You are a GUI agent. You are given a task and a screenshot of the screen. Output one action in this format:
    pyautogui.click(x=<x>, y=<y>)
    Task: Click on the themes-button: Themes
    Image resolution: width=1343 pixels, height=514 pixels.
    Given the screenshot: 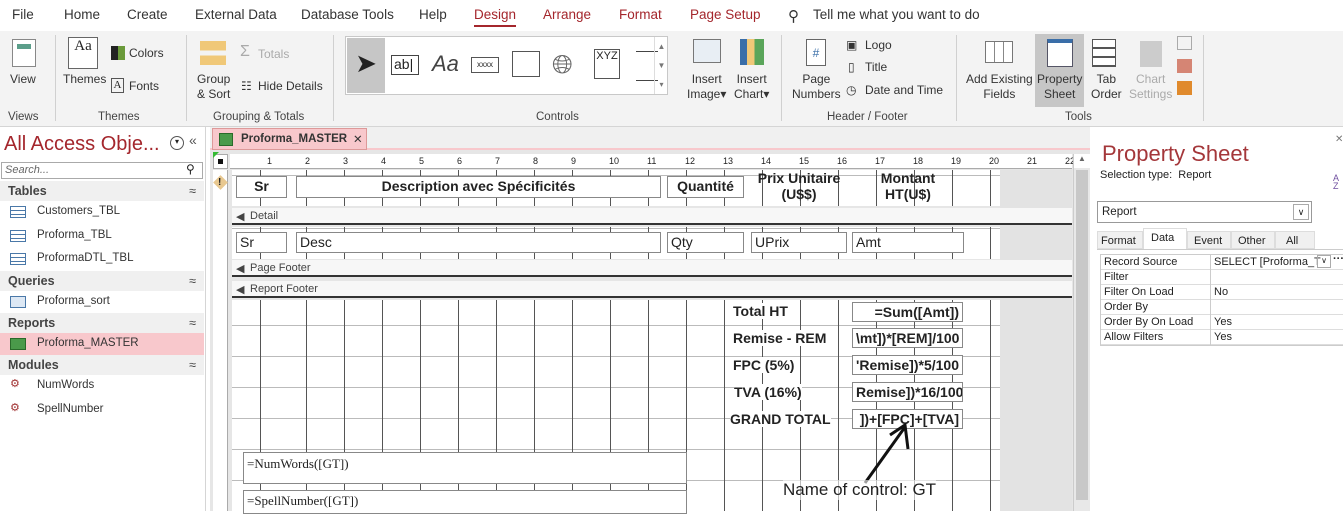 What is the action you would take?
    pyautogui.click(x=84, y=79)
    